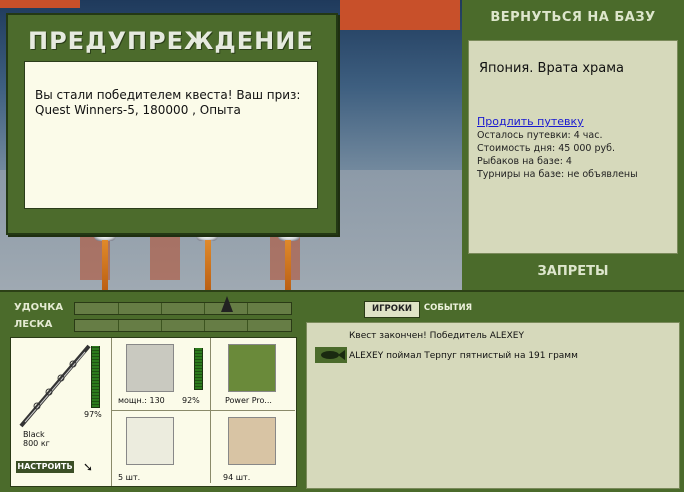 This screenshot has height=492, width=684. I want to click on rod-icon, so click(55, 386).